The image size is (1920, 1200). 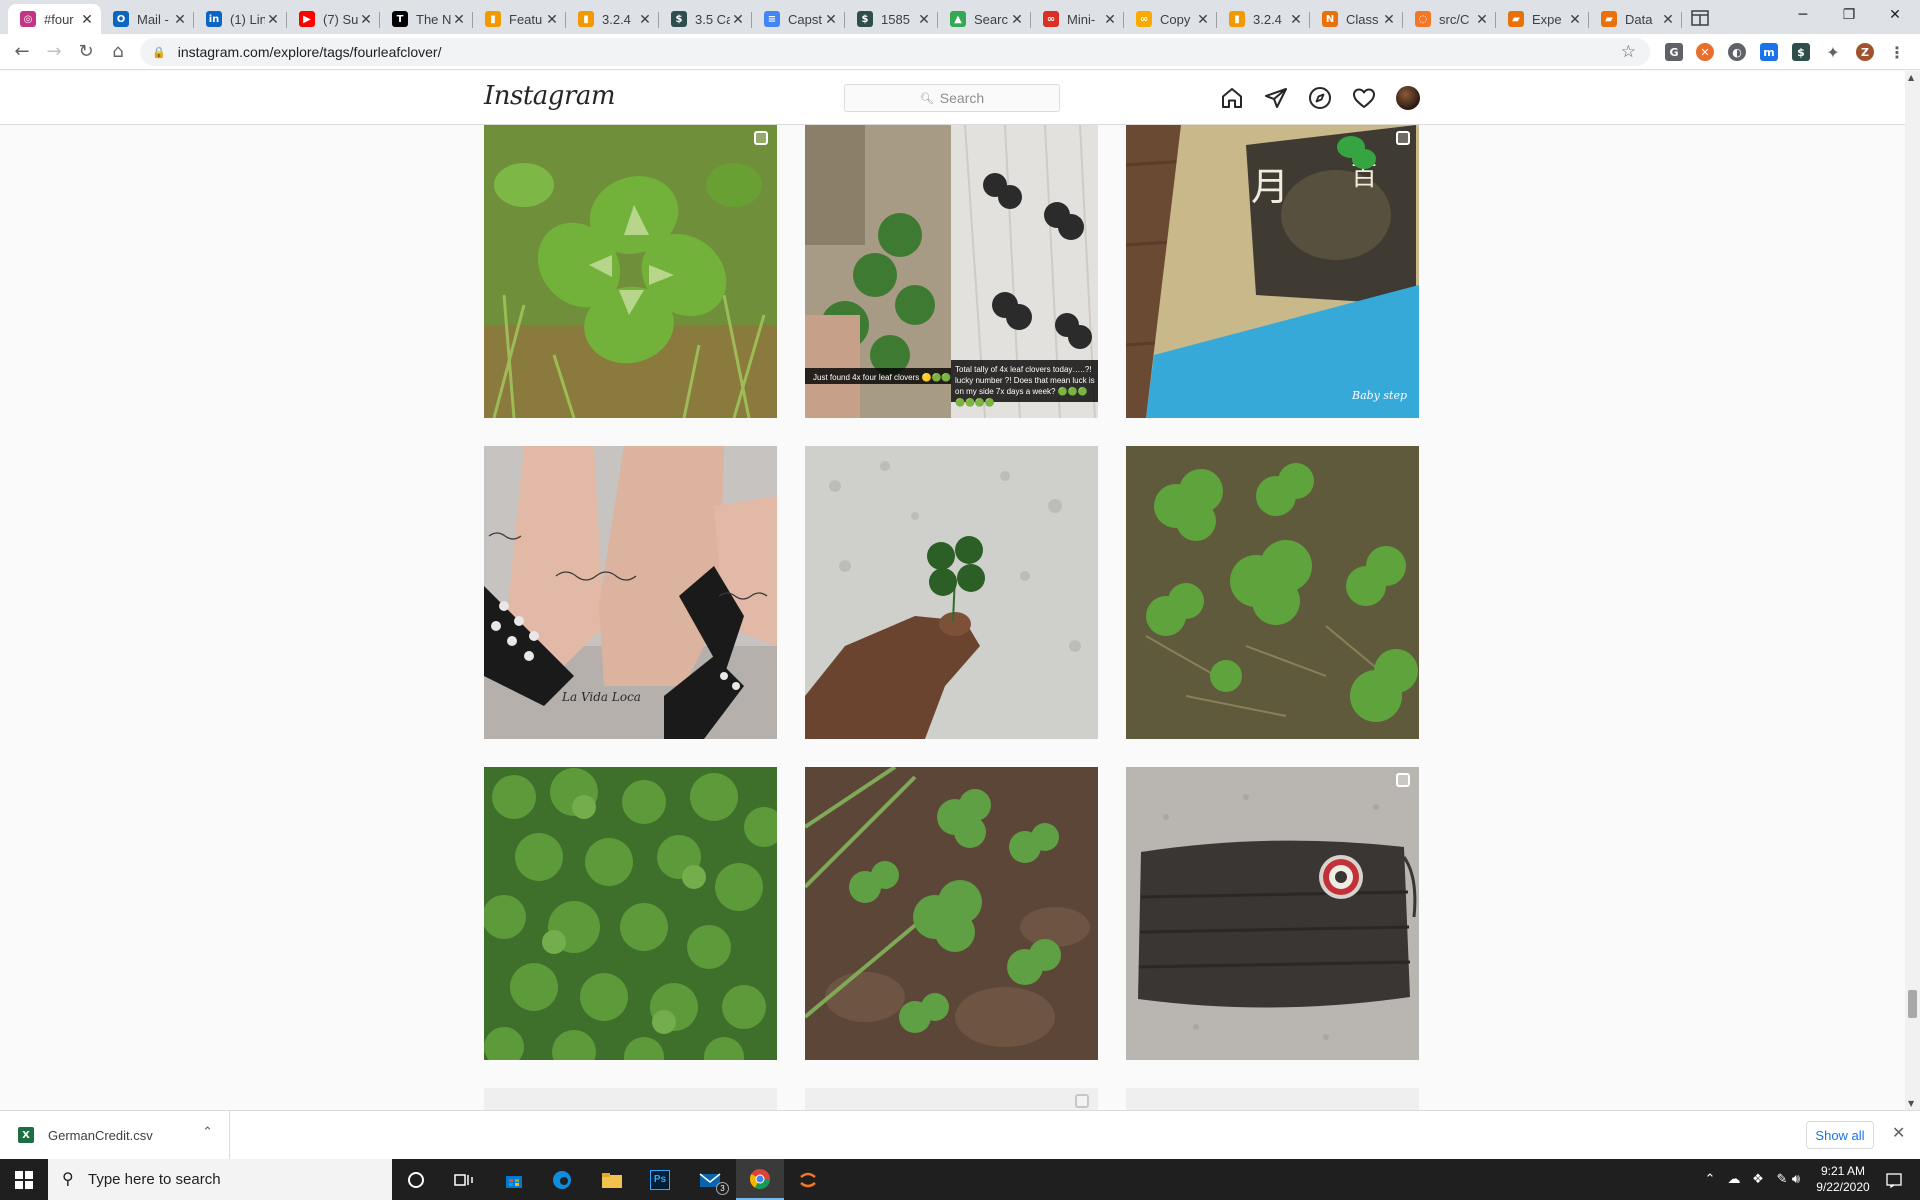 What do you see at coordinates (562, 1179) in the screenshot?
I see `edge-icon` at bounding box center [562, 1179].